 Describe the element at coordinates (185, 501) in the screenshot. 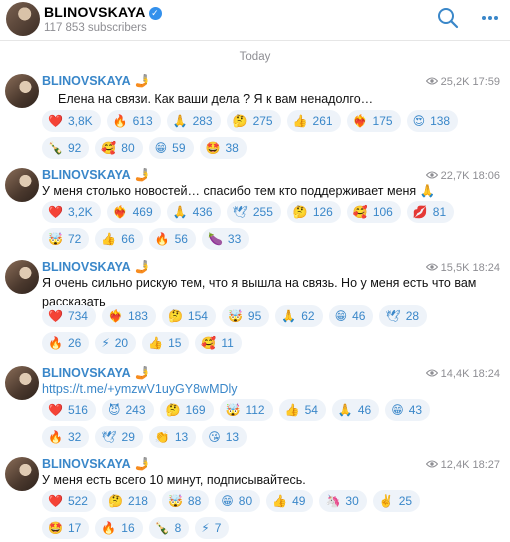

I see `reaction-chip: 🤯 88` at that location.